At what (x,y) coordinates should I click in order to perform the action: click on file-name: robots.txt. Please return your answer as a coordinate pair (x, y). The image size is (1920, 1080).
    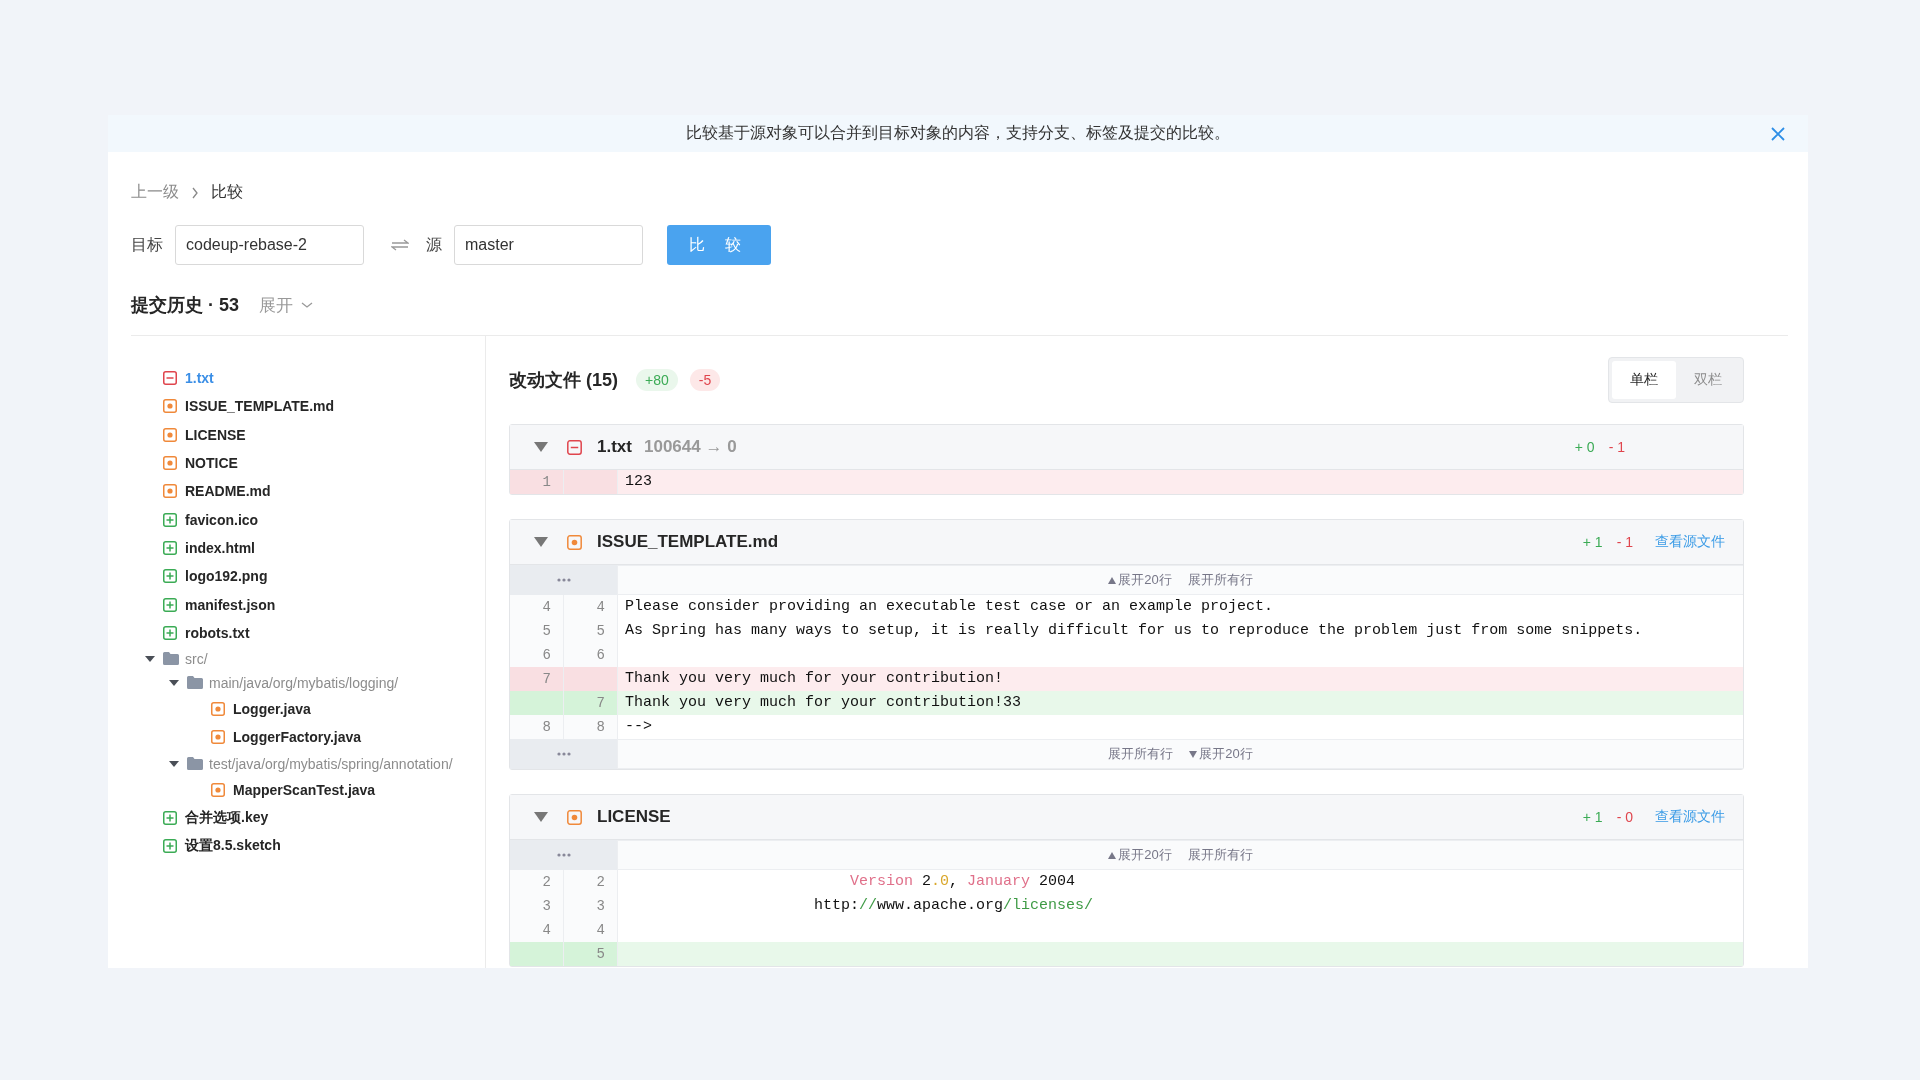
    Looking at the image, I should click on (217, 632).